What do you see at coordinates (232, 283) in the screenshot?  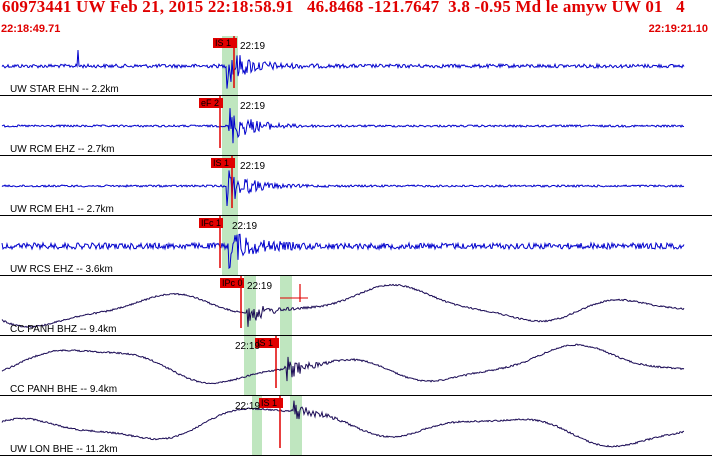 I see `pick-label: IPc 0` at bounding box center [232, 283].